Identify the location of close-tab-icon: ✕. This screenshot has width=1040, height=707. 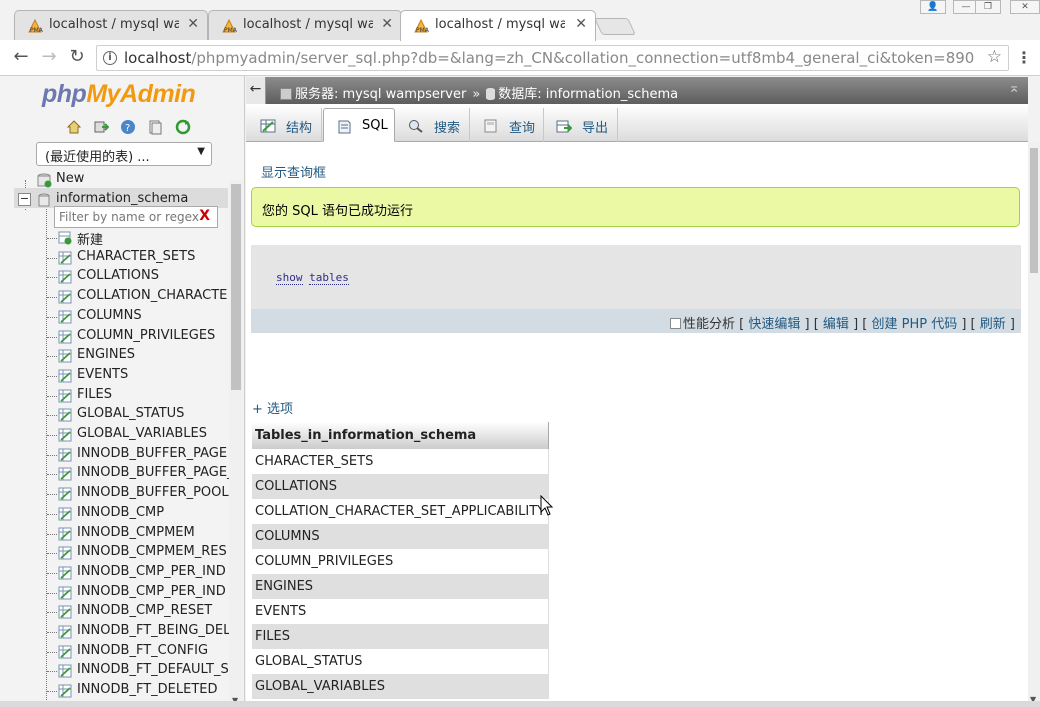
(193, 24).